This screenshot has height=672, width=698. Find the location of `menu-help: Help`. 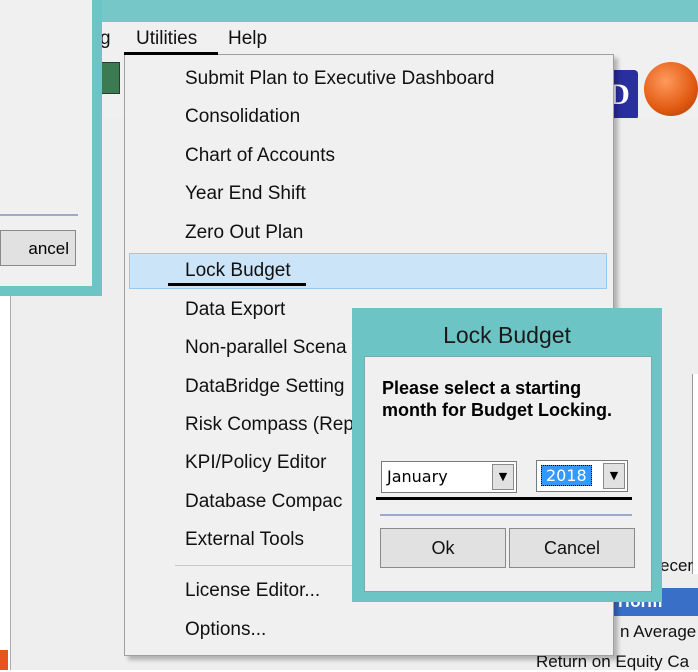

menu-help: Help is located at coordinates (247, 39).